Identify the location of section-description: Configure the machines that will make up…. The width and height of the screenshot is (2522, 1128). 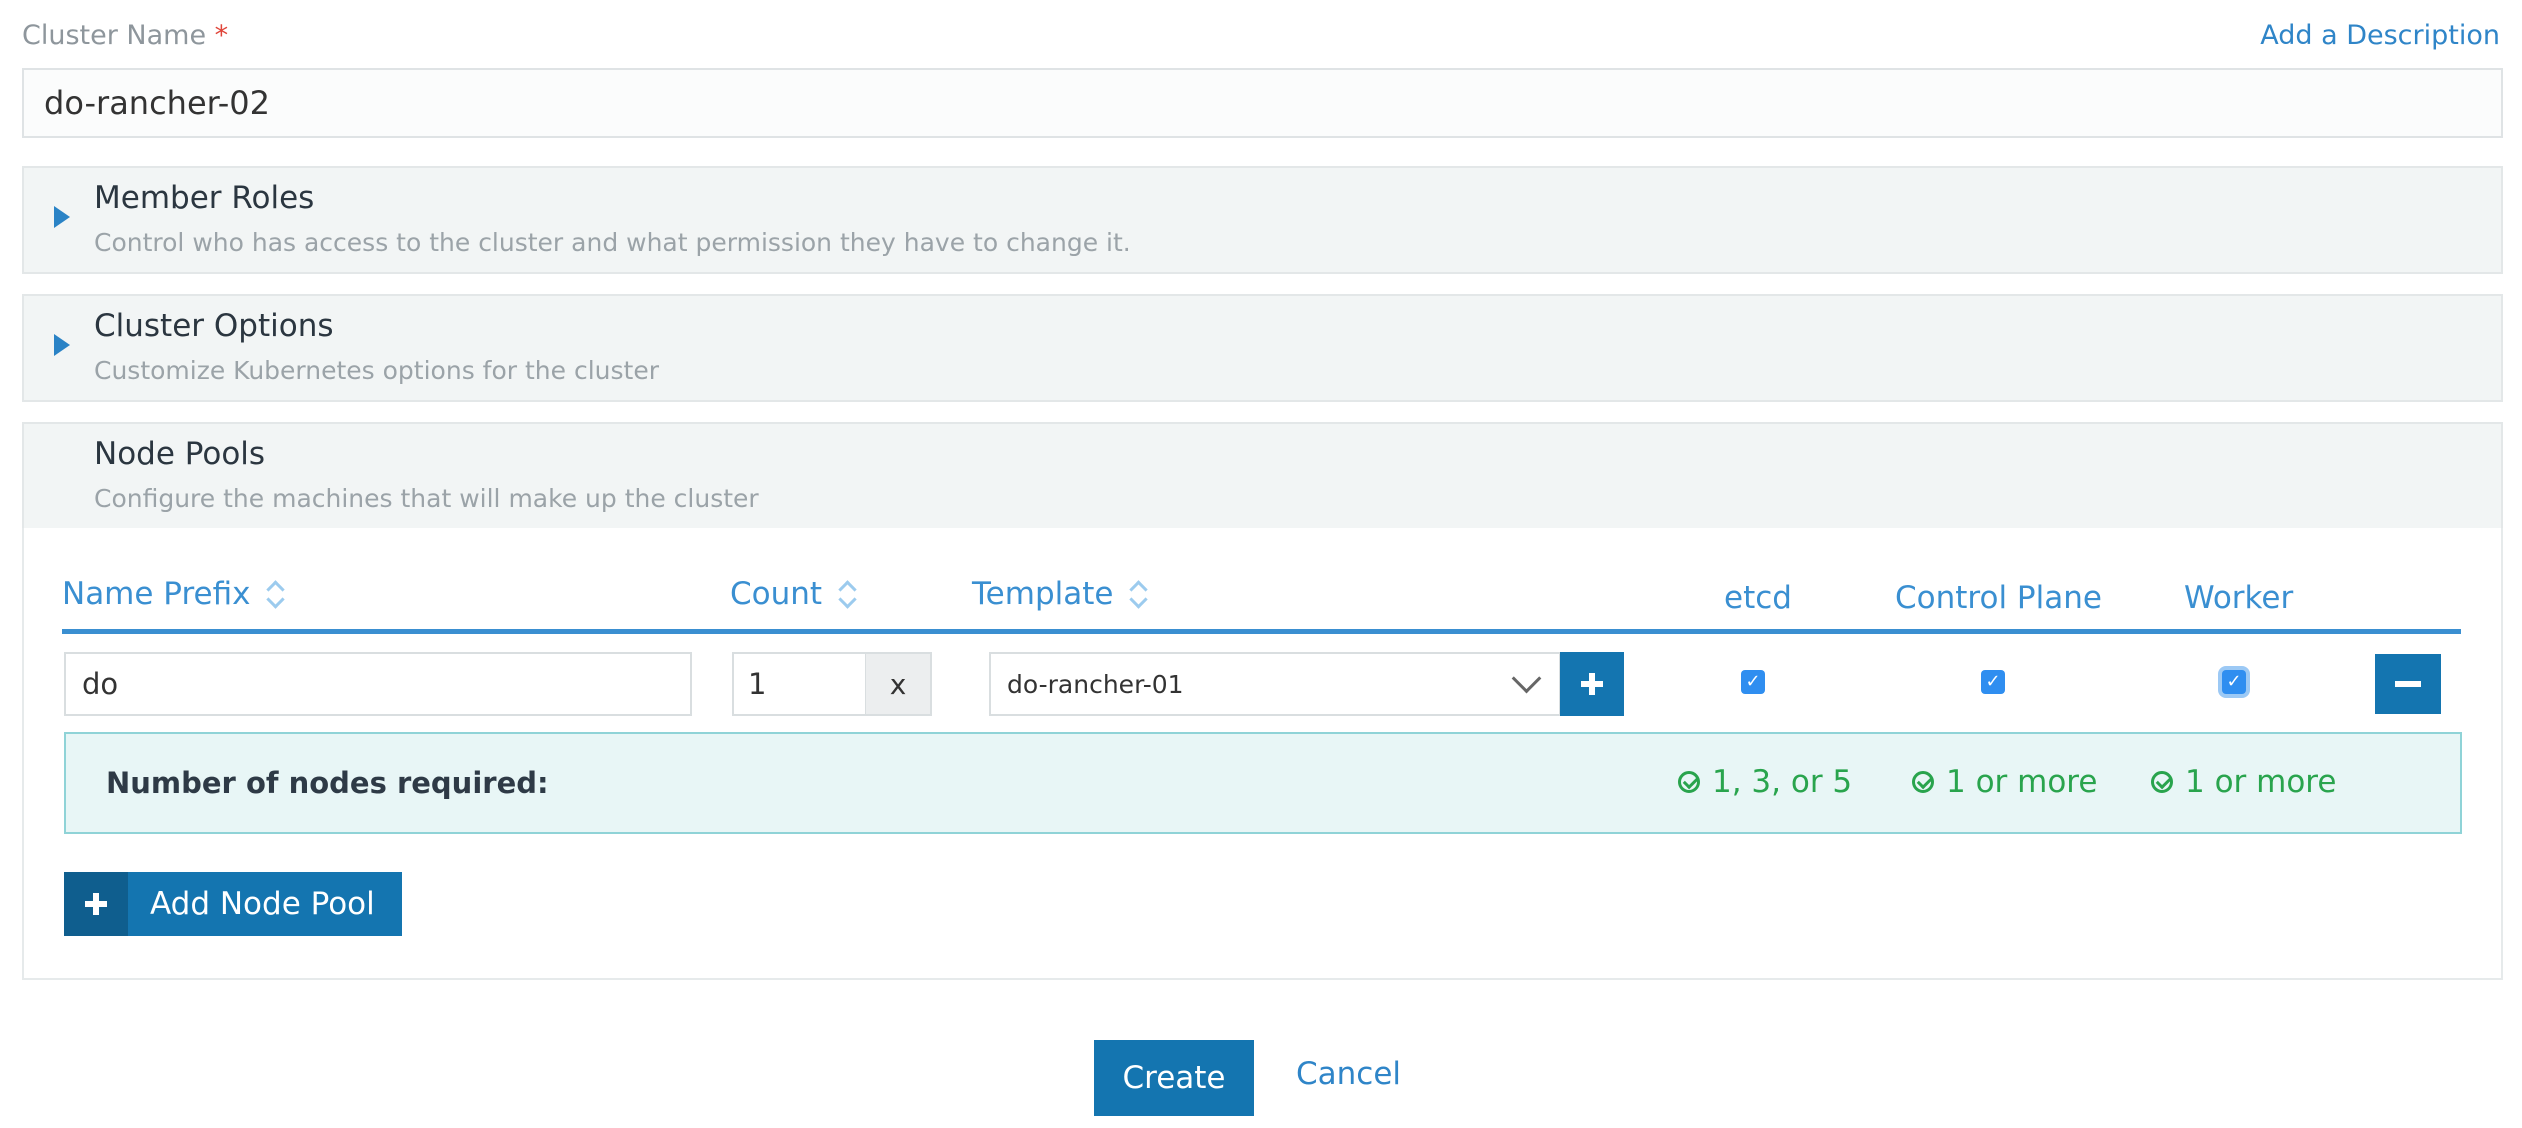
(426, 498).